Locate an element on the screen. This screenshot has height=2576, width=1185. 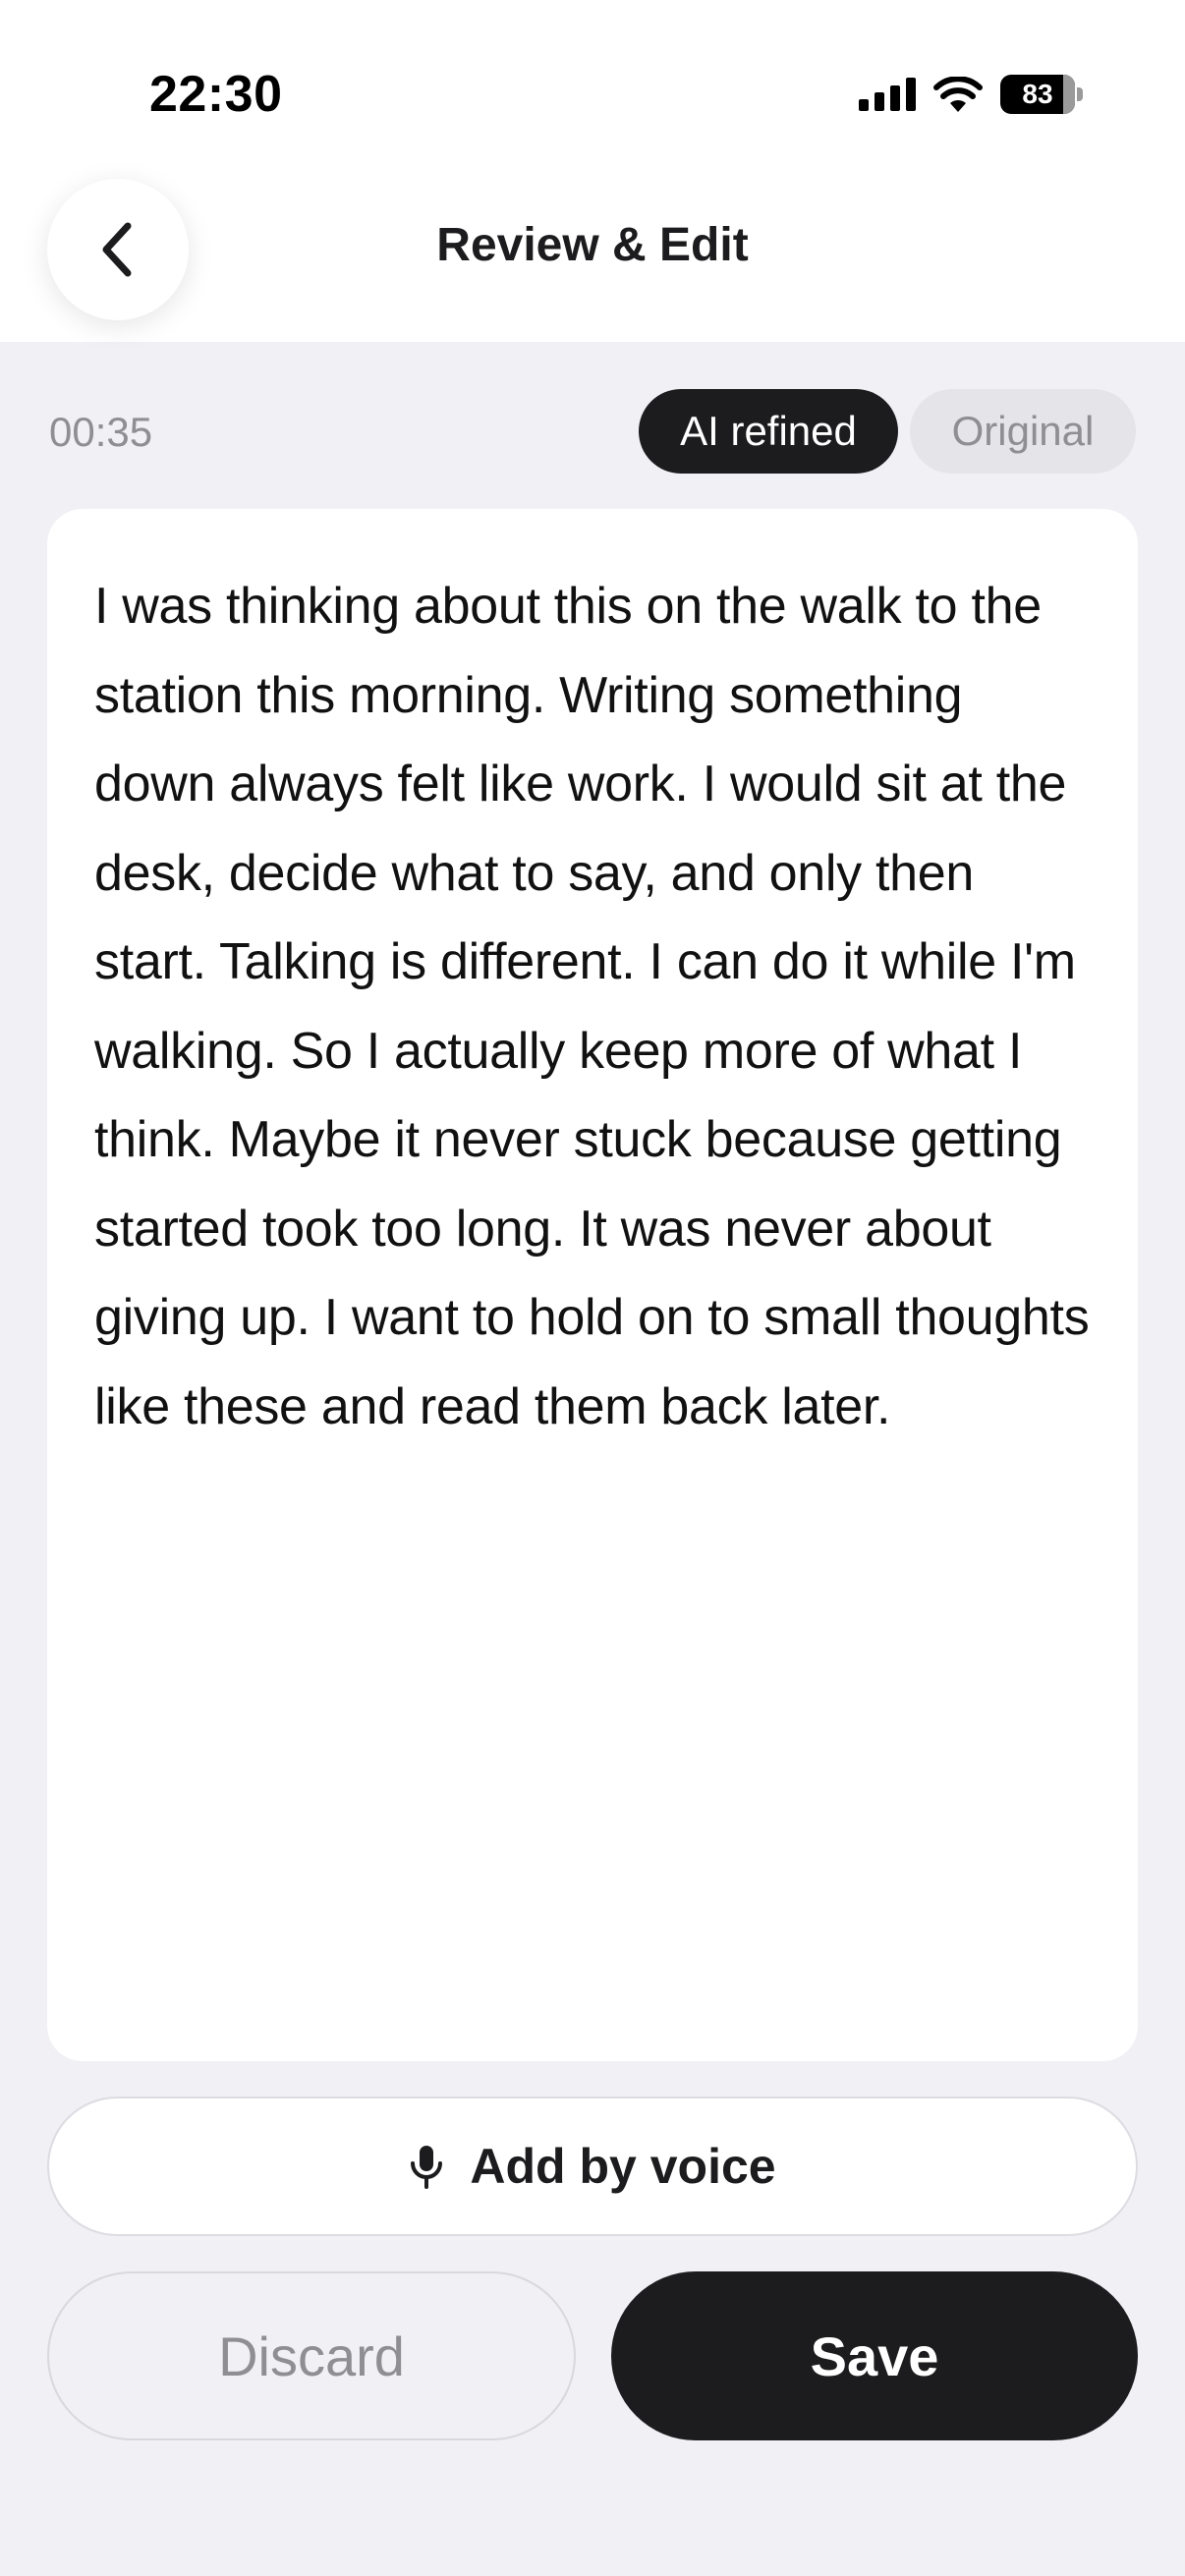
recording-duration: 00:35 is located at coordinates (101, 432).